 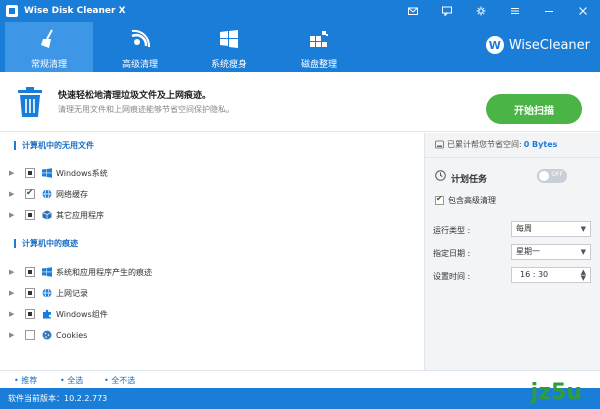 What do you see at coordinates (583, 11) in the screenshot?
I see `close-icon` at bounding box center [583, 11].